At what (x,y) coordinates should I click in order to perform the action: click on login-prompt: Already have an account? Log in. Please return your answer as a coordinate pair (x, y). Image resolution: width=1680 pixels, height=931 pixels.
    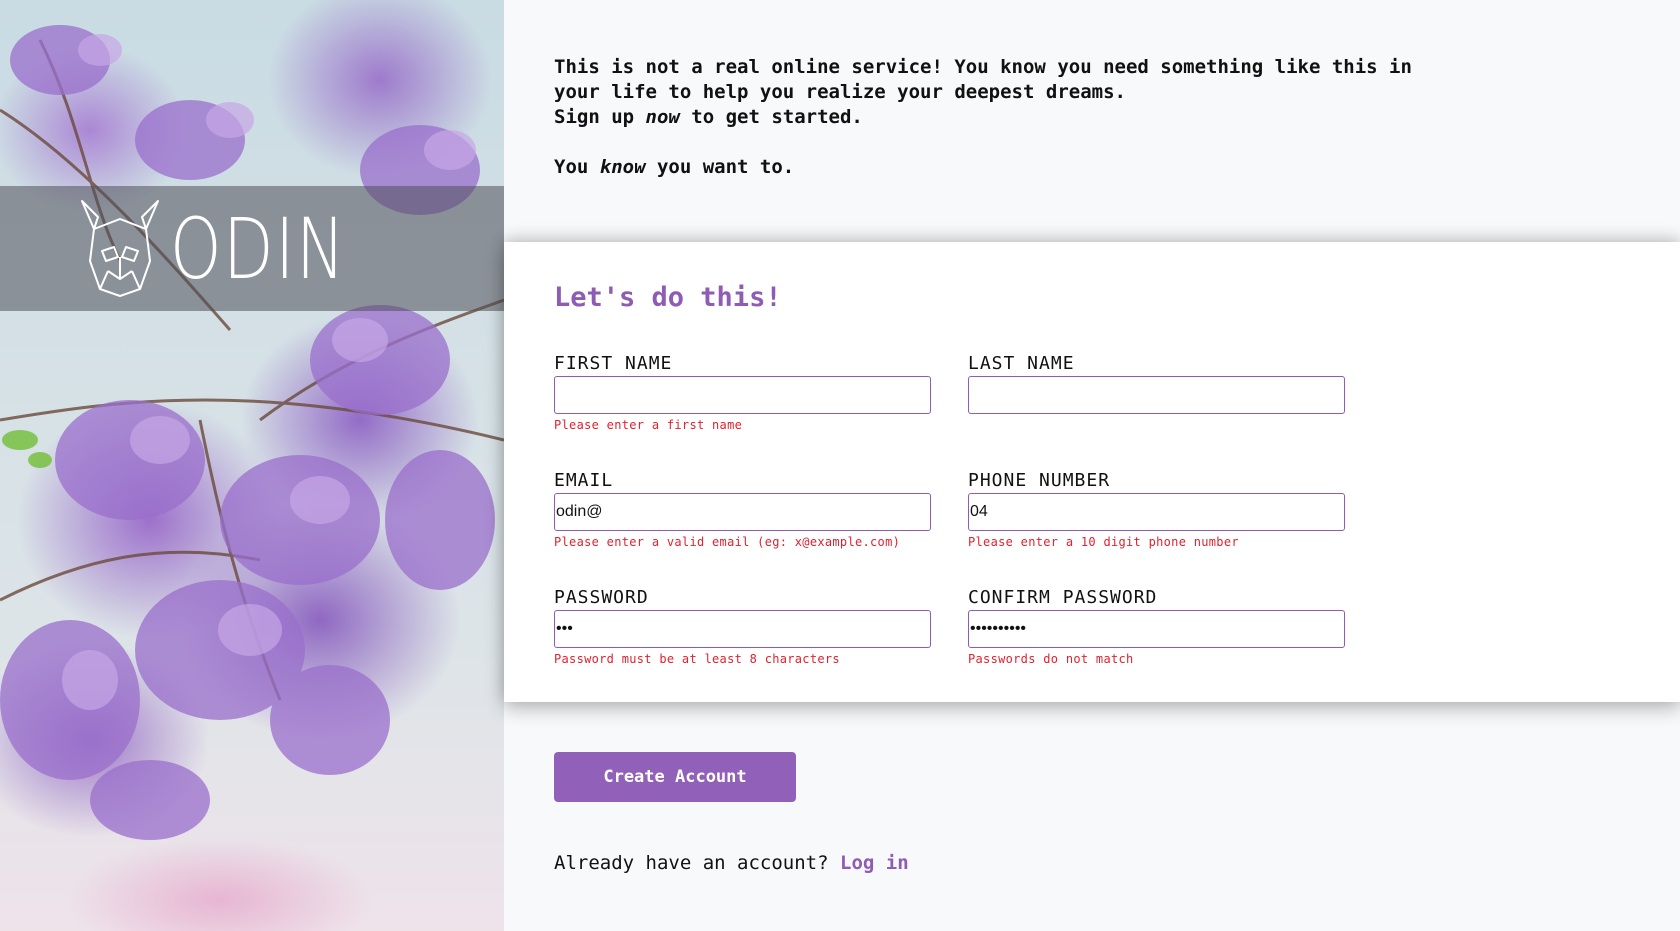
    Looking at the image, I should click on (731, 863).